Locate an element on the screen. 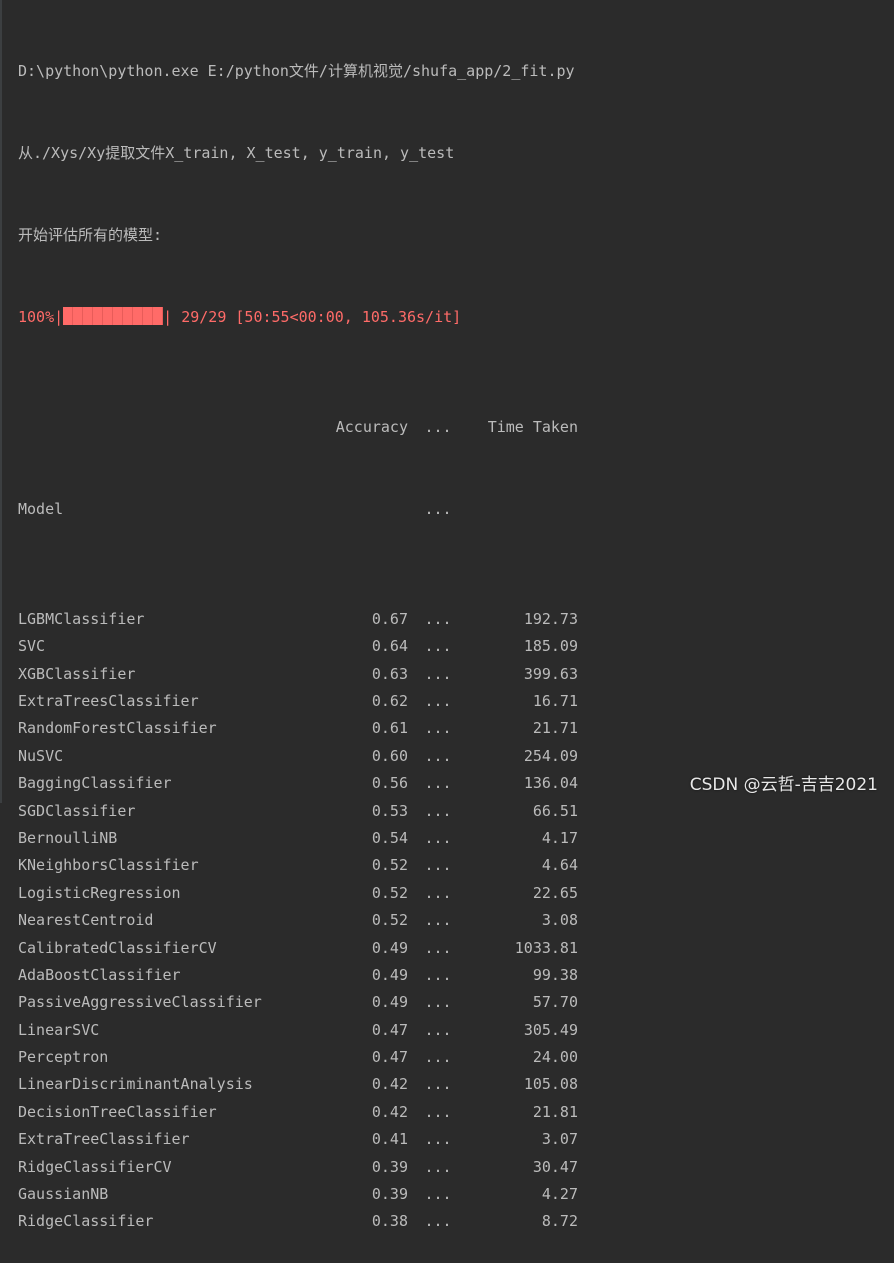  table-row: LinearDiscriminantAnalysis 0.42... 105.08 is located at coordinates (456, 1084).